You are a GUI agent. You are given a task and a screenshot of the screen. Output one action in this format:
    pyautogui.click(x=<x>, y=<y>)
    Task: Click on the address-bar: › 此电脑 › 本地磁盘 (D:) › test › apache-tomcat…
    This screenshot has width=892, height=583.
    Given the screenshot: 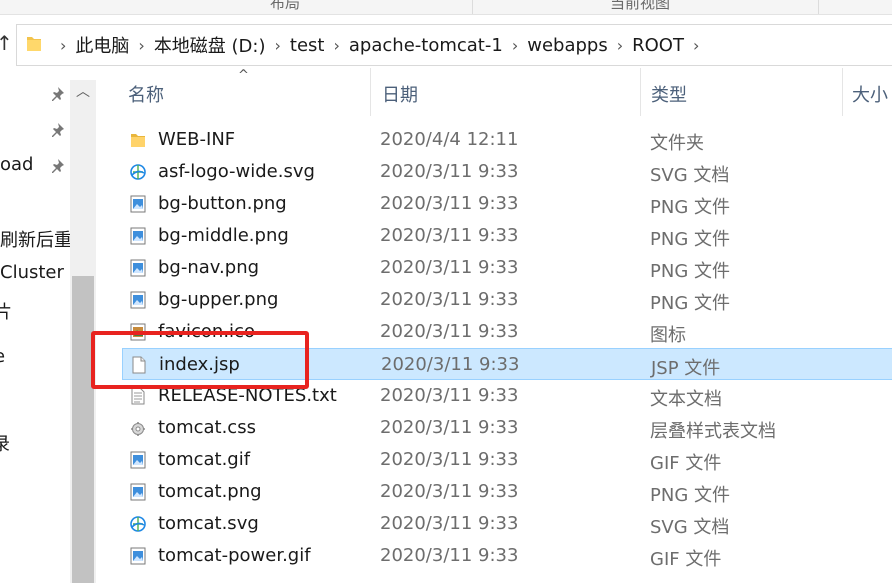 What is the action you would take?
    pyautogui.click(x=454, y=45)
    